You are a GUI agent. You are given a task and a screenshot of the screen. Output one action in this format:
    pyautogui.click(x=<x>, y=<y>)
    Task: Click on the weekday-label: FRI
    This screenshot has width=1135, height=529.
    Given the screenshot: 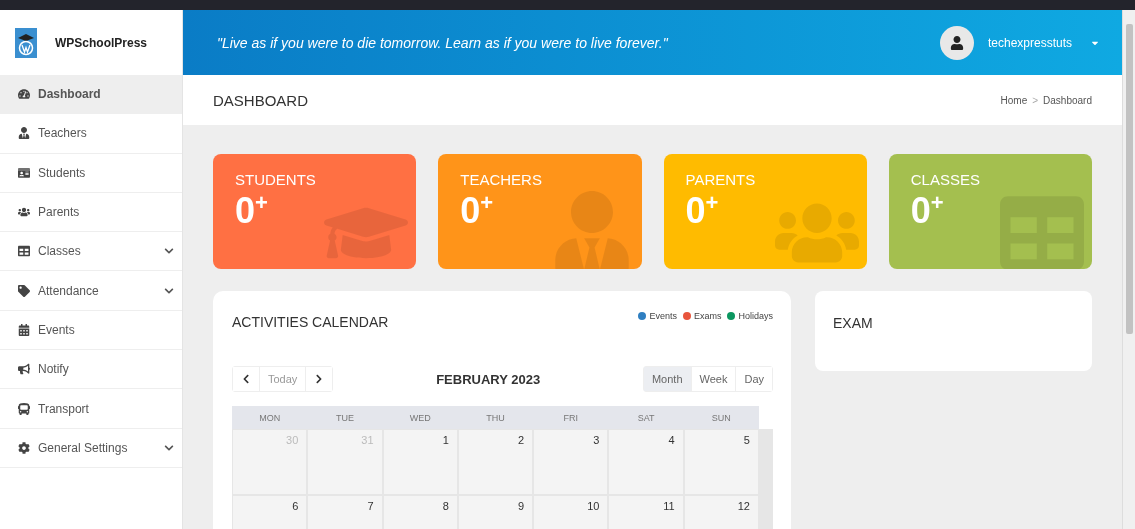 What is the action you would take?
    pyautogui.click(x=571, y=417)
    